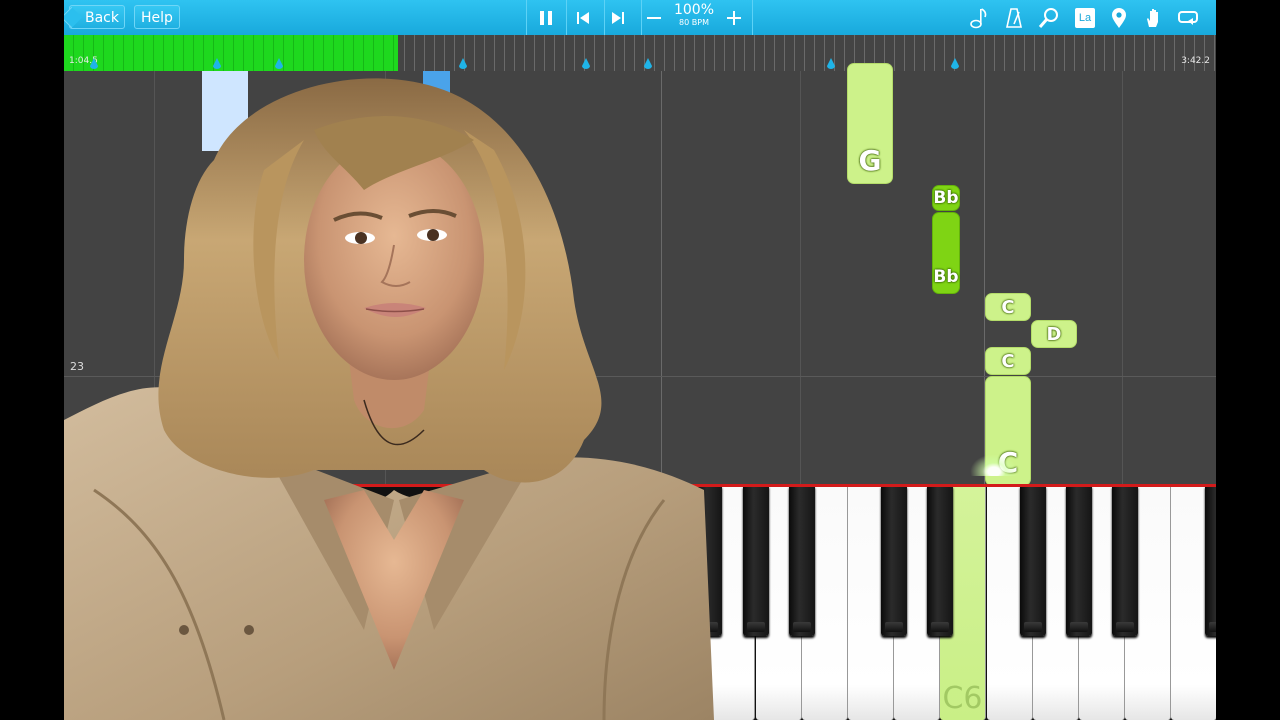  I want to click on label-icon: La, so click(1085, 18).